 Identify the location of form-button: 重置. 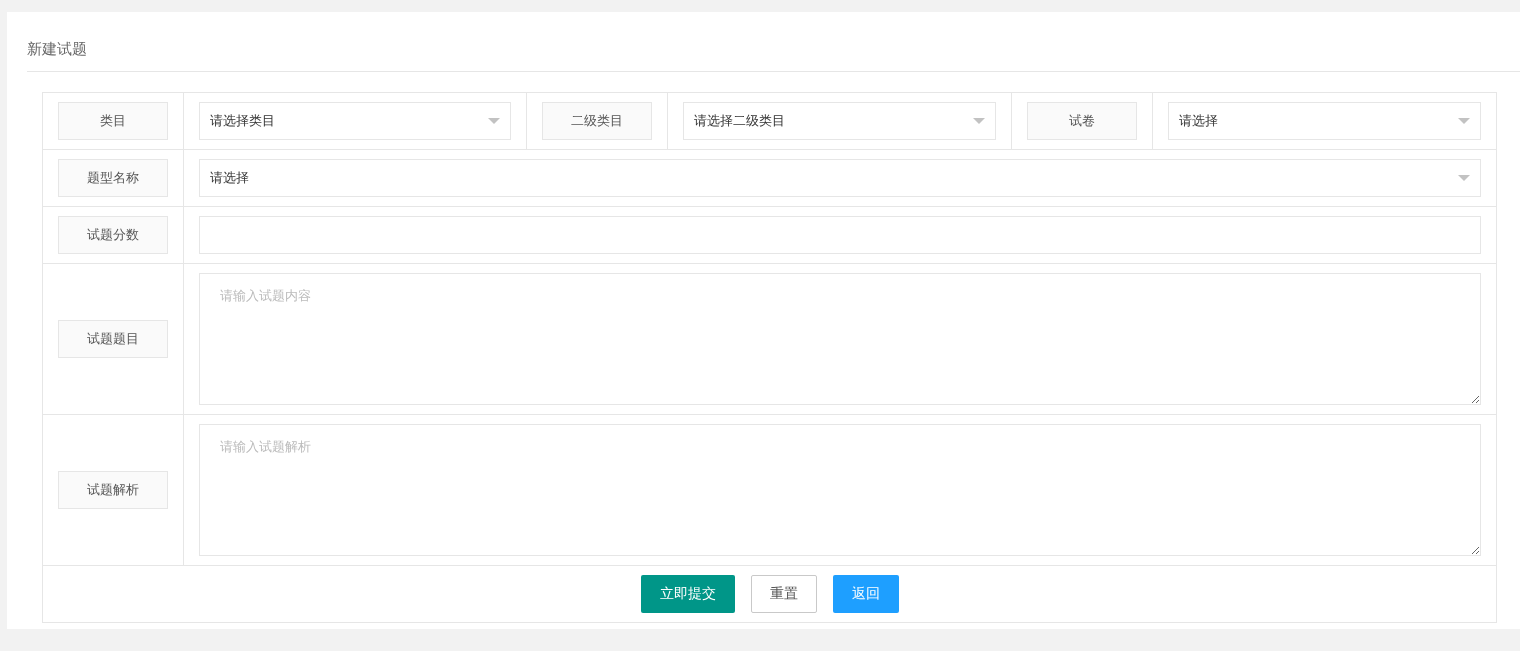
(783, 593).